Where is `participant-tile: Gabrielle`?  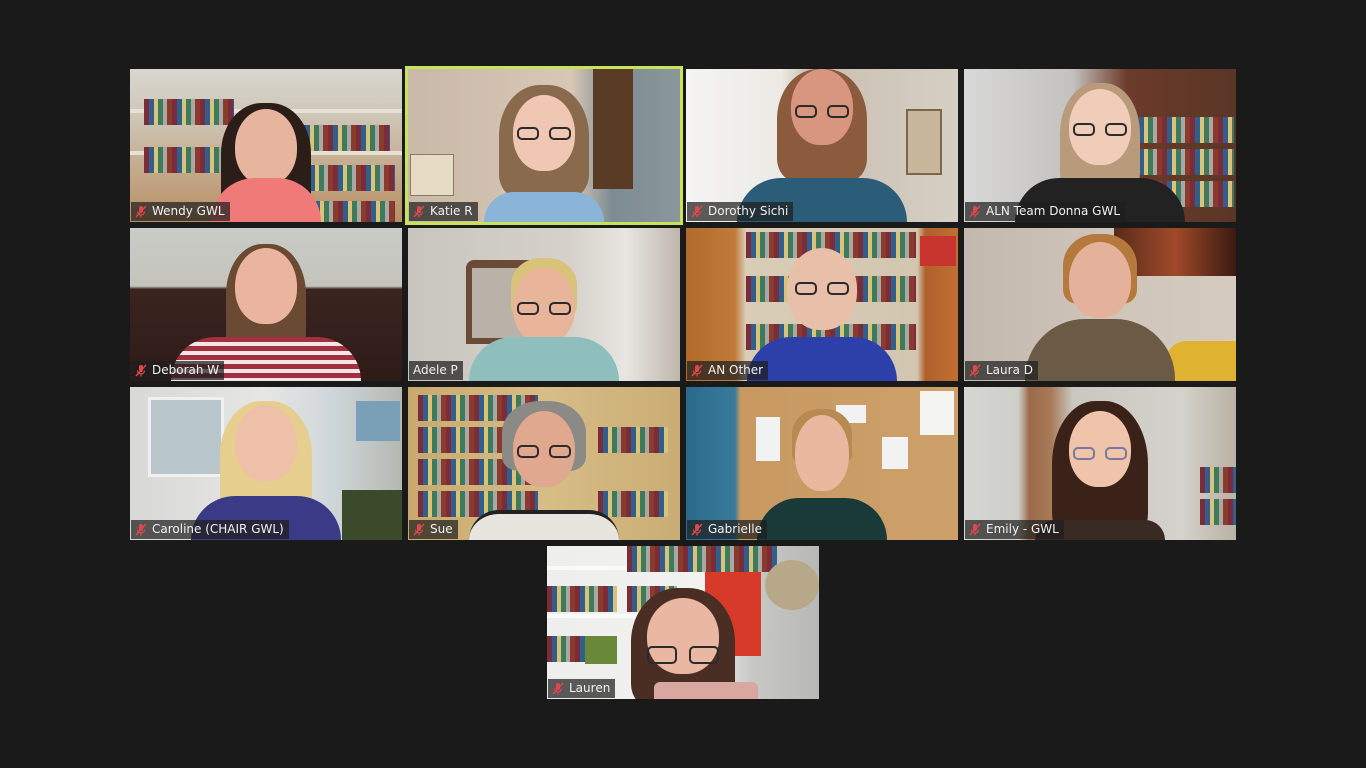
participant-tile: Gabrielle is located at coordinates (822, 463).